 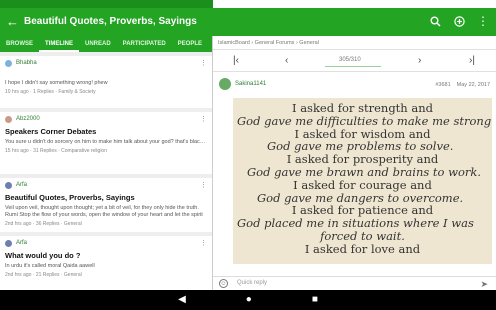 What do you see at coordinates (472, 60) in the screenshot?
I see `last-page-icon: ›|` at bounding box center [472, 60].